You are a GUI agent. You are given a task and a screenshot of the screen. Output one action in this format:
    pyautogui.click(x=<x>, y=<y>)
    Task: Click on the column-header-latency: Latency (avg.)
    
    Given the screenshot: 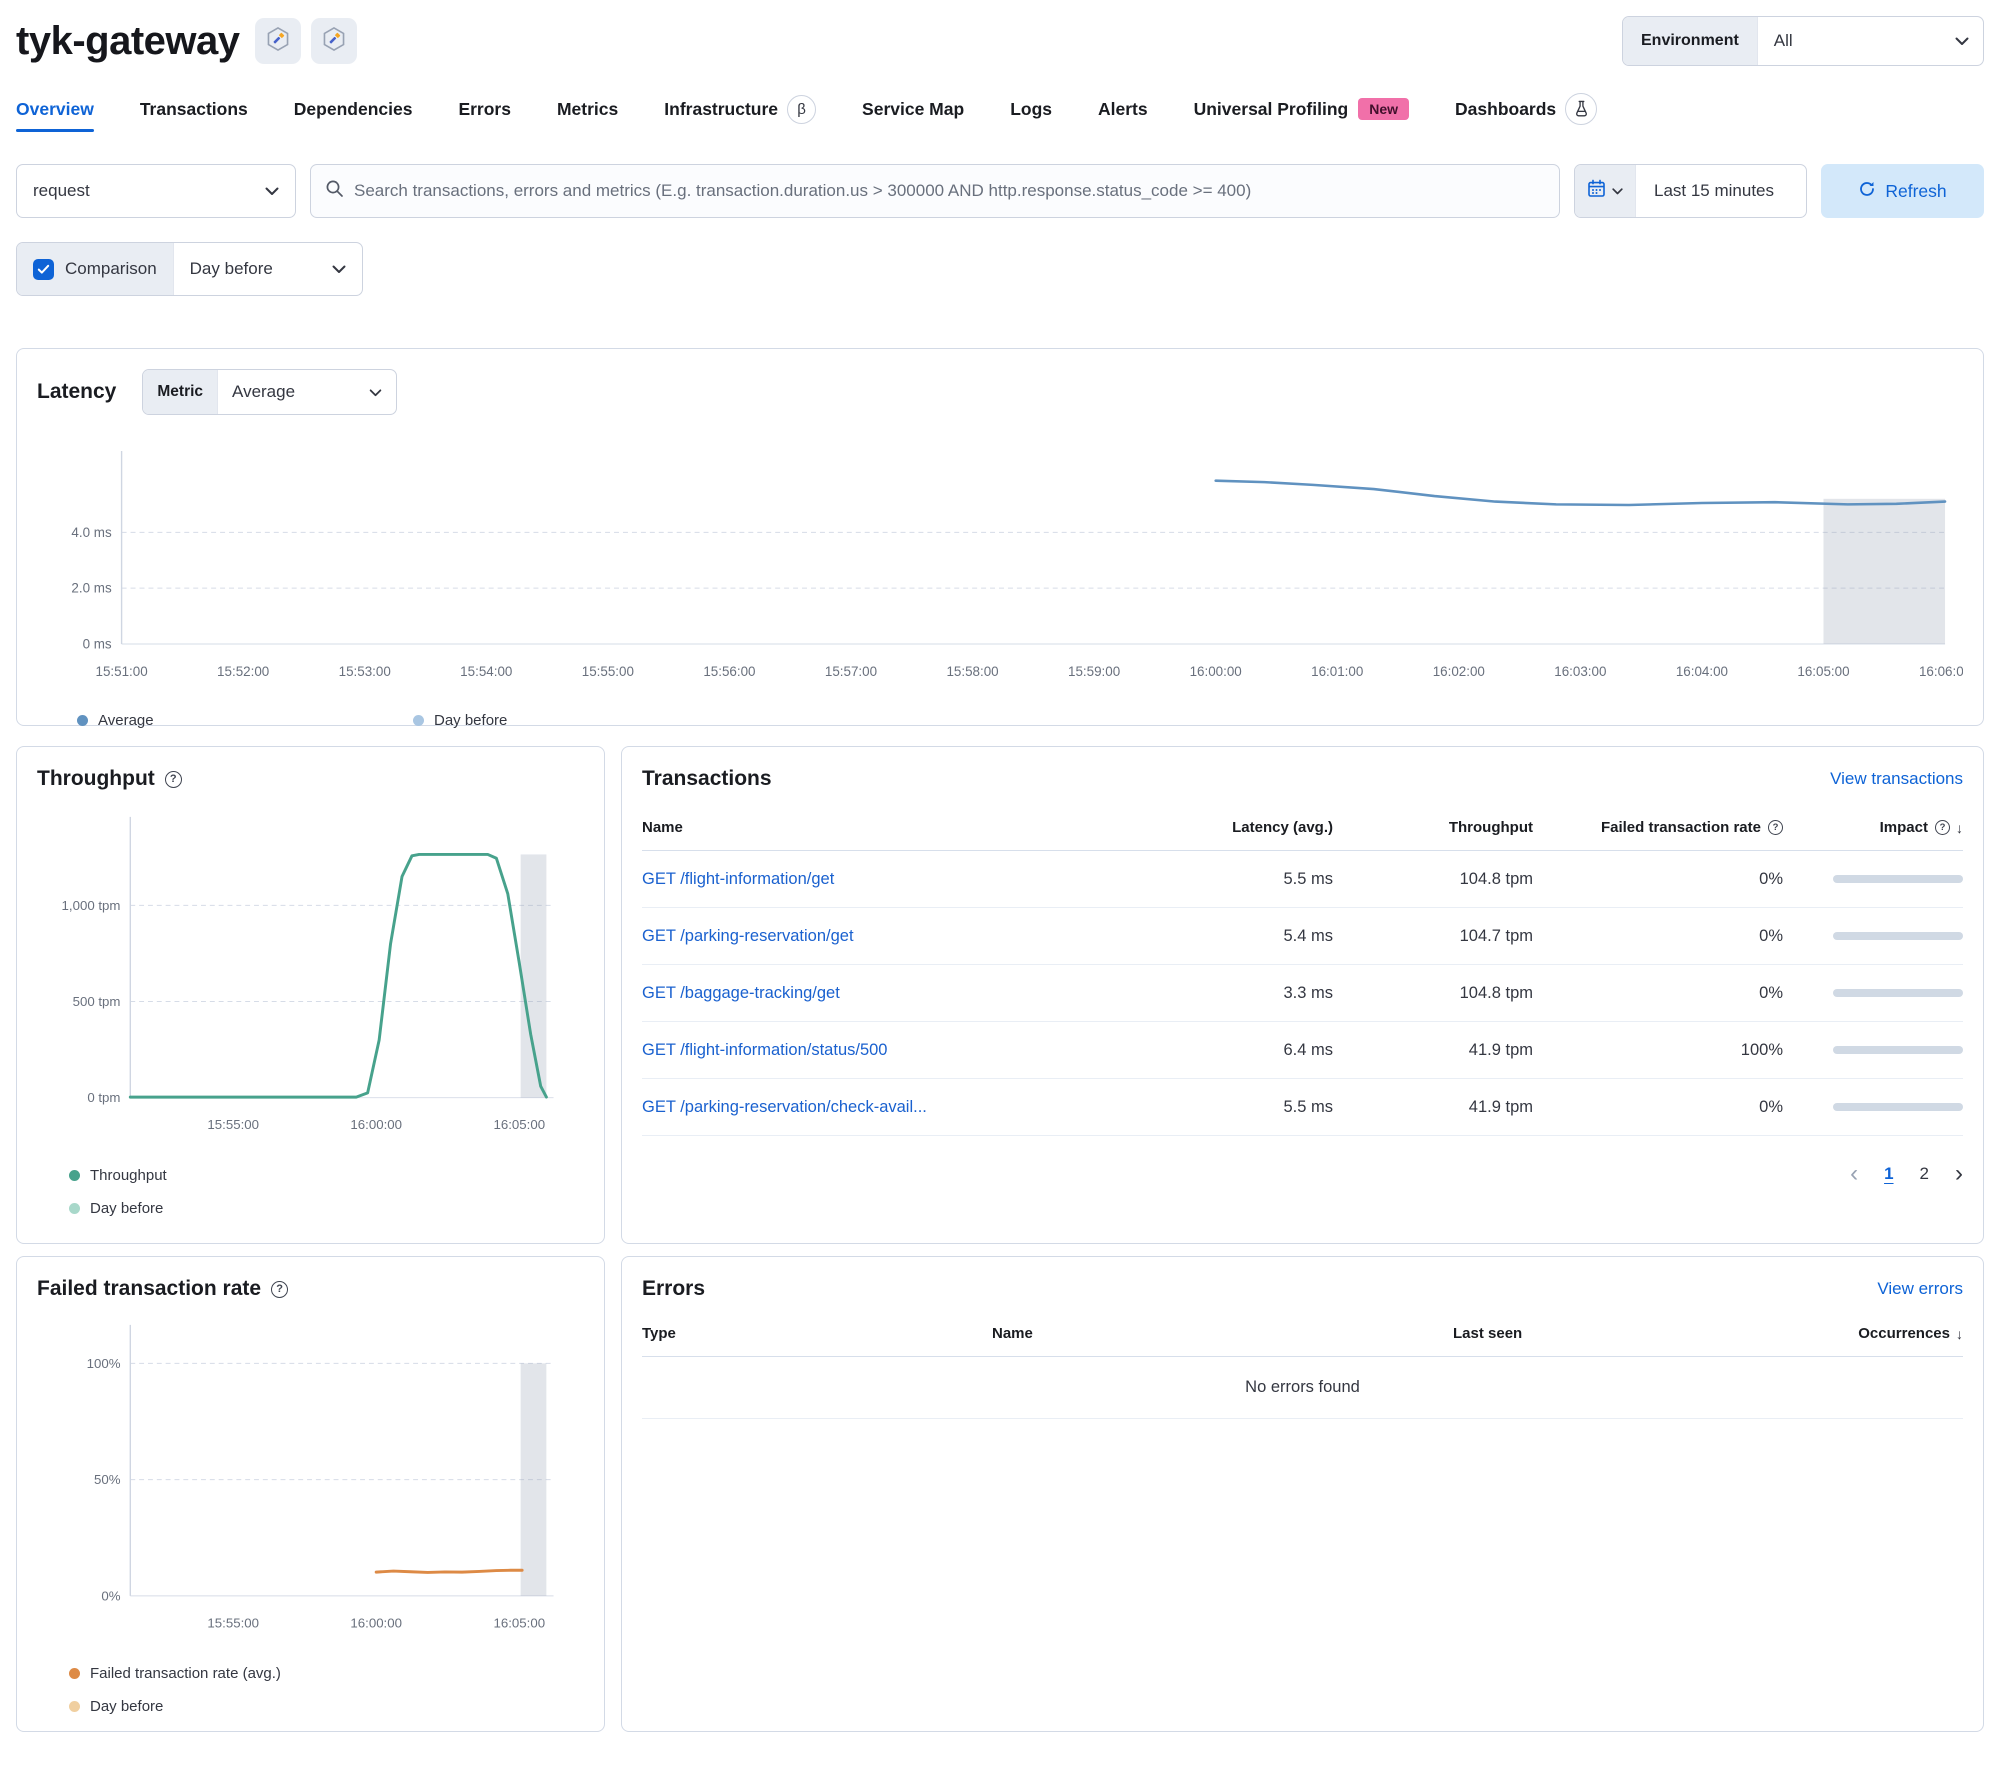 What is the action you would take?
    pyautogui.click(x=1248, y=827)
    